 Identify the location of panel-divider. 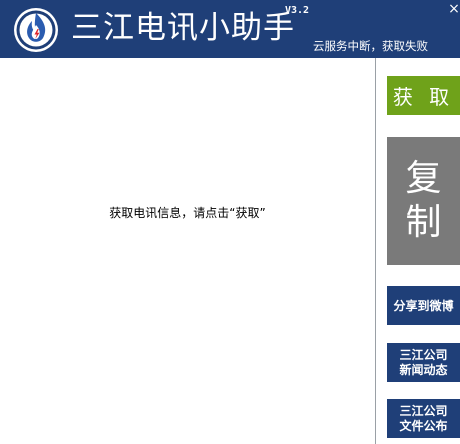
(375, 251).